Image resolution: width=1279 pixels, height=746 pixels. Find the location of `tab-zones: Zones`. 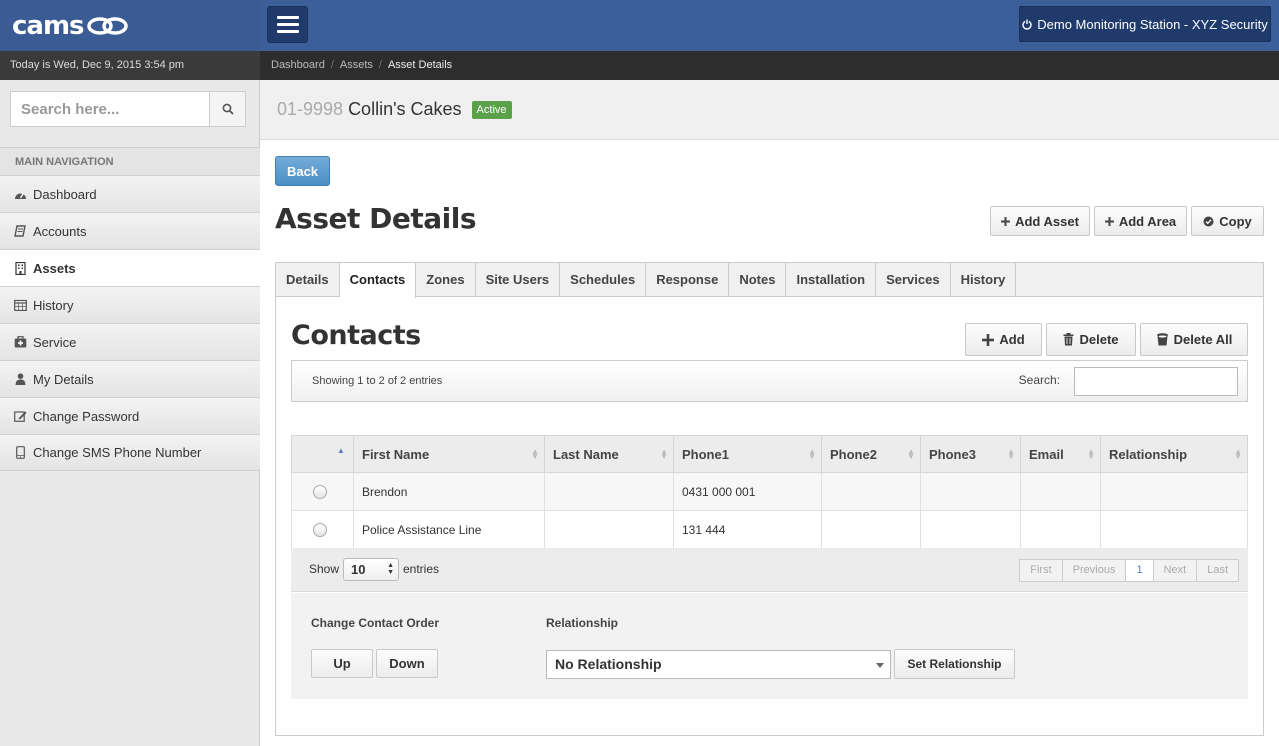

tab-zones: Zones is located at coordinates (446, 280).